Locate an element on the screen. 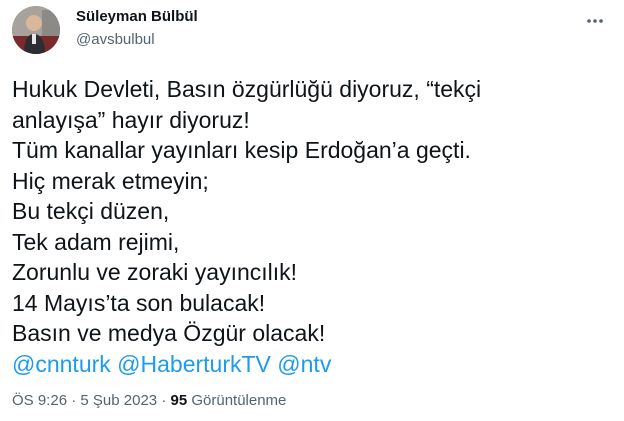 The width and height of the screenshot is (624, 421). avatar is located at coordinates (36, 30).